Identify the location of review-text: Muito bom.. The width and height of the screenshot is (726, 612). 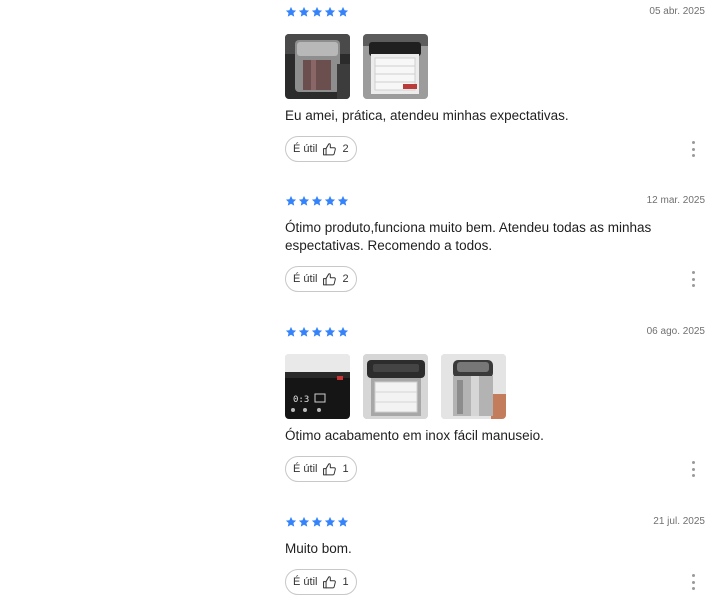
(318, 548).